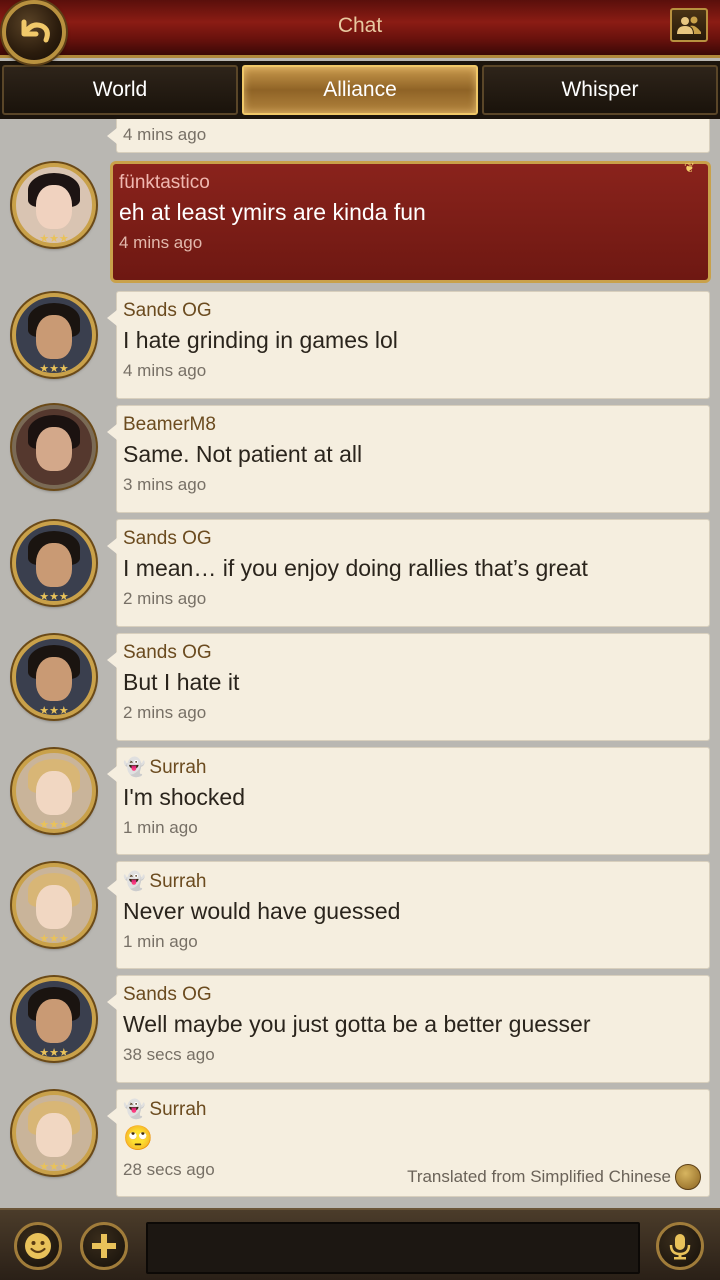 This screenshot has width=720, height=1280. I want to click on voice-button, so click(680, 1246).